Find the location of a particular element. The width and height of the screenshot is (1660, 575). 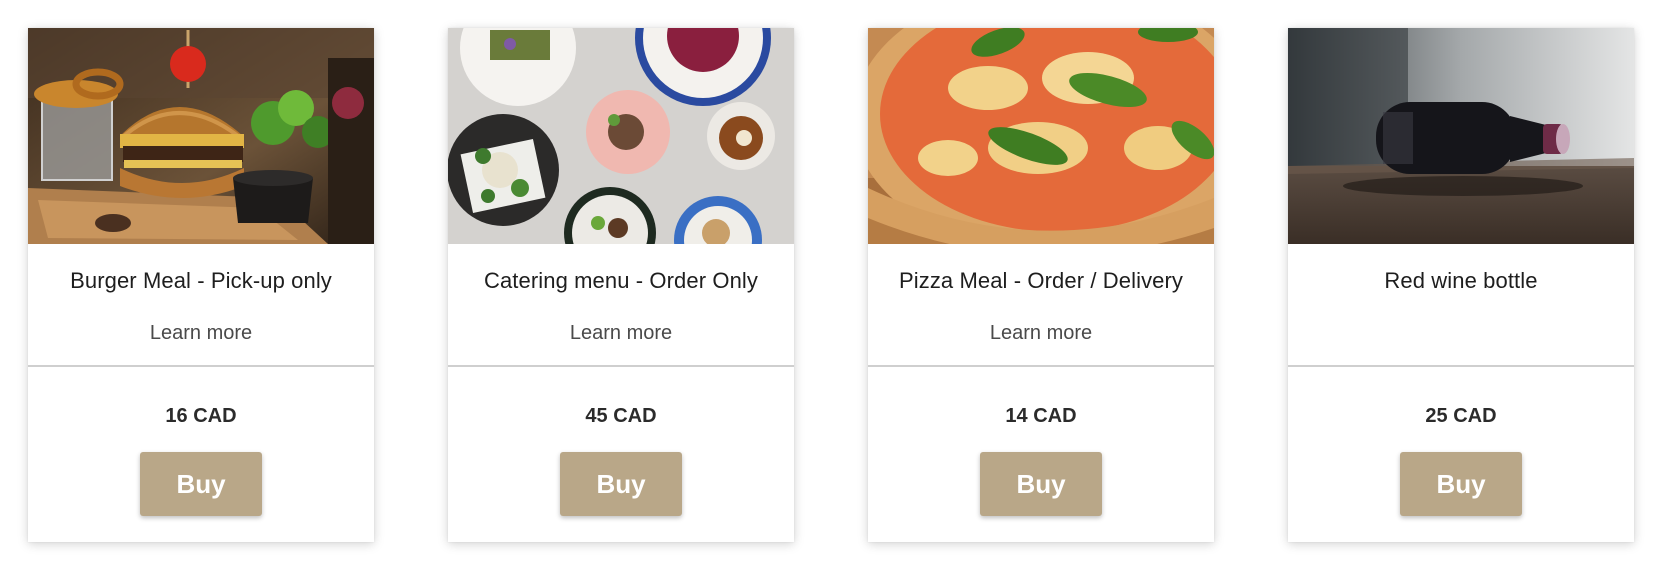

product-info: Burger Meal - Pick-up only Learn more is located at coordinates (201, 305).